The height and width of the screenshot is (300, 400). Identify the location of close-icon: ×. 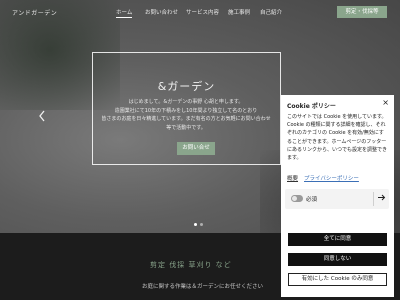
(385, 103).